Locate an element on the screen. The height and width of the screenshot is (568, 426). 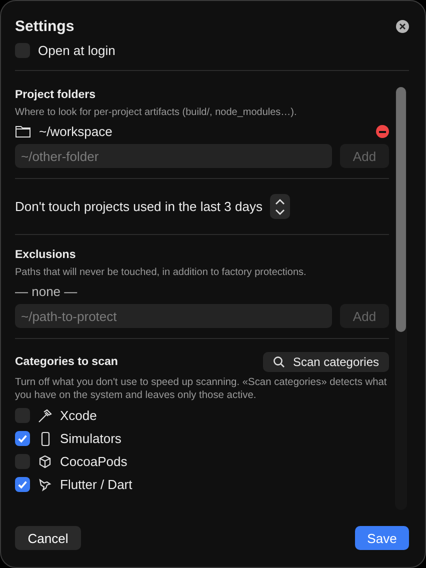
category-label: Simulators is located at coordinates (91, 438).